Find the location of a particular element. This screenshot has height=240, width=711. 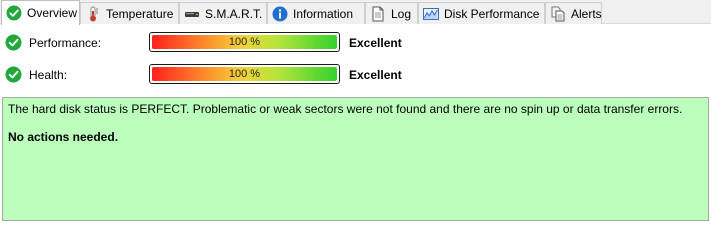

performance-rating: Excellent is located at coordinates (375, 43).